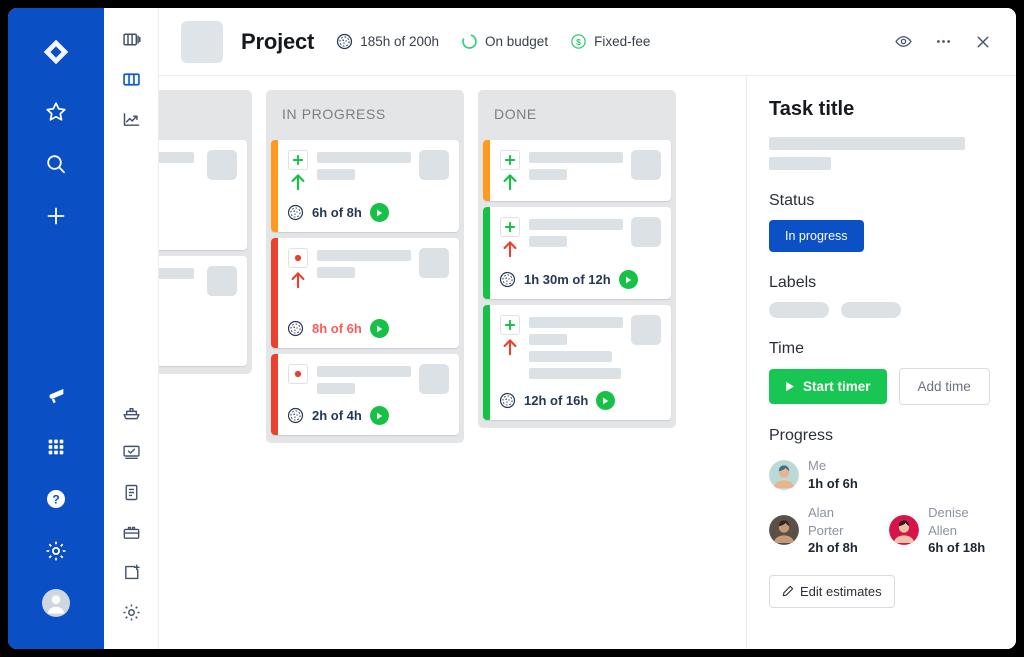 The height and width of the screenshot is (657, 1024). I want to click on toolbox-icon, so click(131, 532).